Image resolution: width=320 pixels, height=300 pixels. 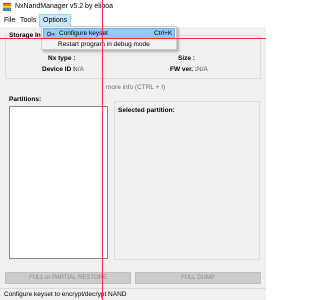 What do you see at coordinates (7, 7) in the screenshot?
I see `nx-rainbow-logo-icon` at bounding box center [7, 7].